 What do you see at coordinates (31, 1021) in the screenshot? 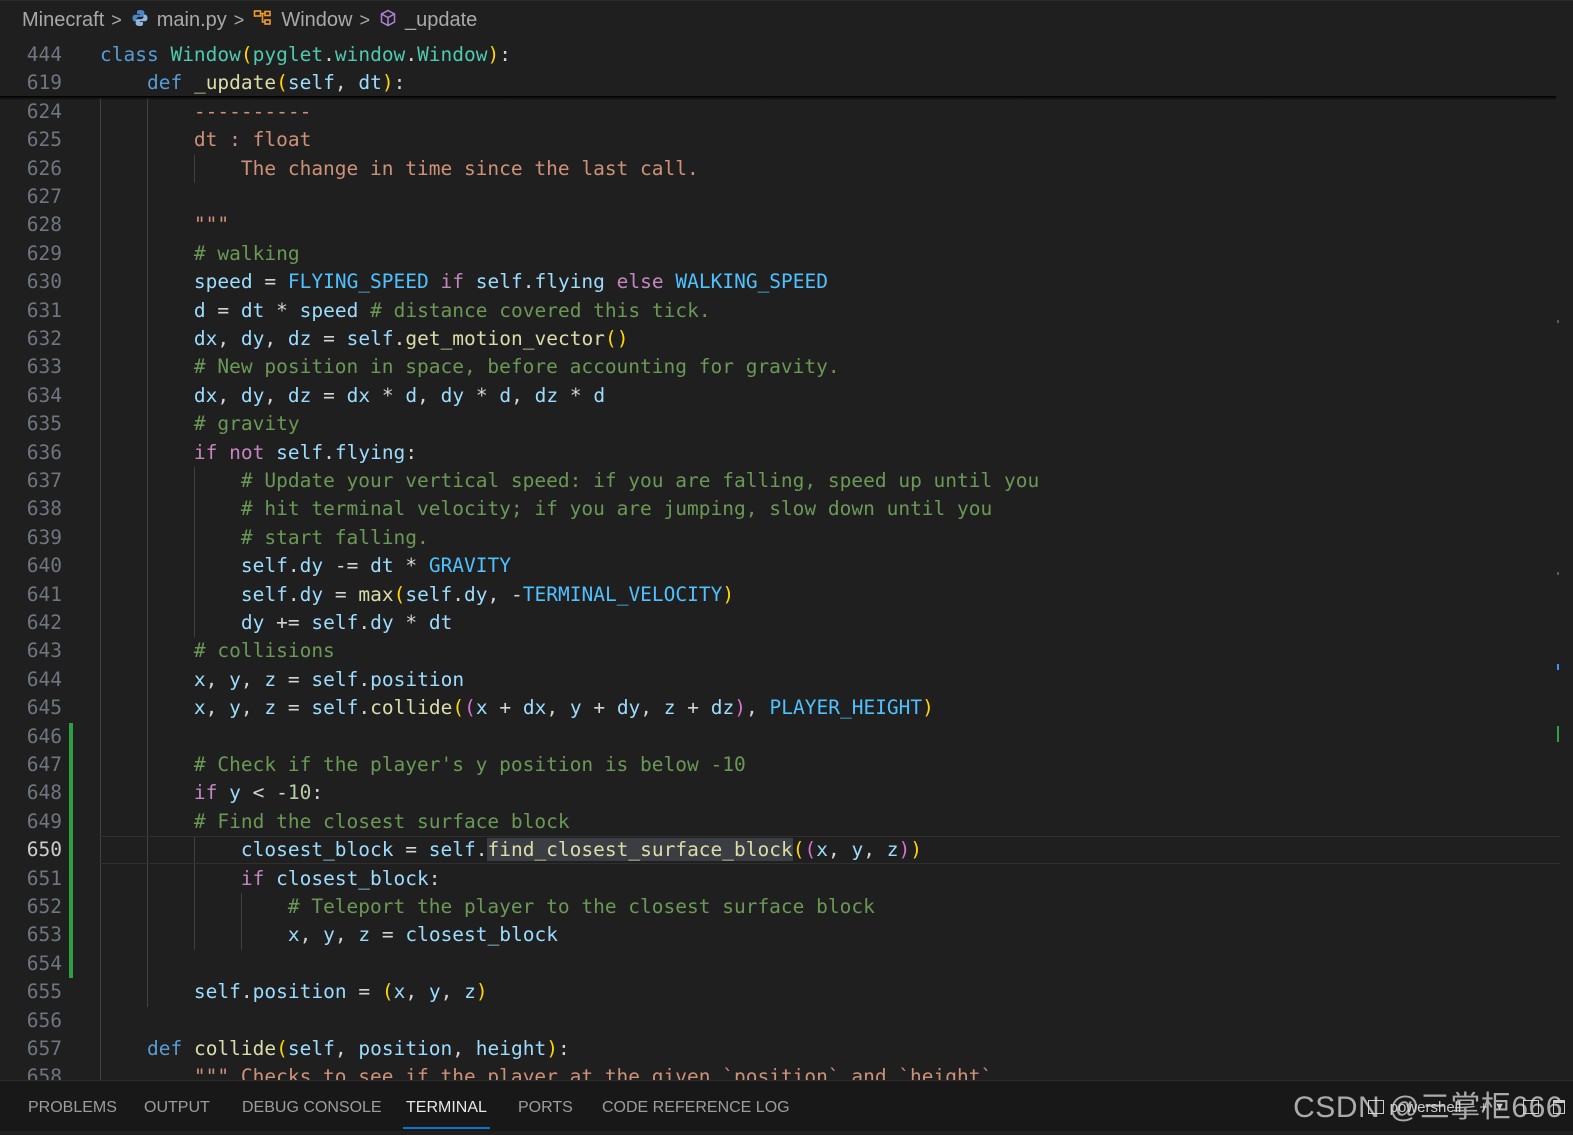
I see `line-number: 656` at bounding box center [31, 1021].